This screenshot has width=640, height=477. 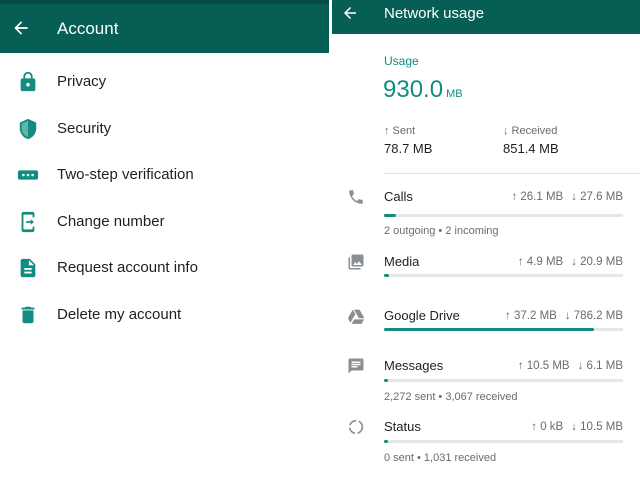 I want to click on usage-row-sent: ↑ 26.1 MB, so click(x=537, y=197).